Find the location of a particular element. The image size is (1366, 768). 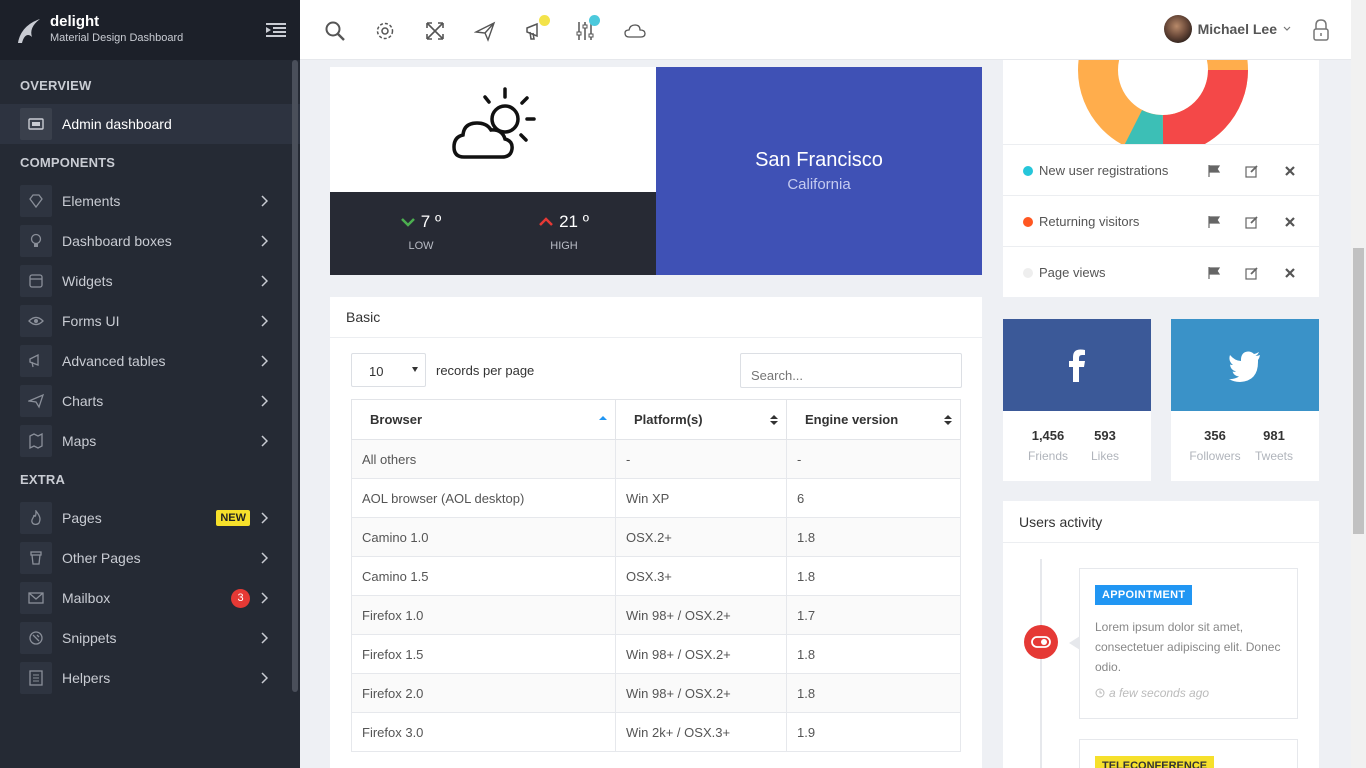

page-size-select: 10 is located at coordinates (388, 370).